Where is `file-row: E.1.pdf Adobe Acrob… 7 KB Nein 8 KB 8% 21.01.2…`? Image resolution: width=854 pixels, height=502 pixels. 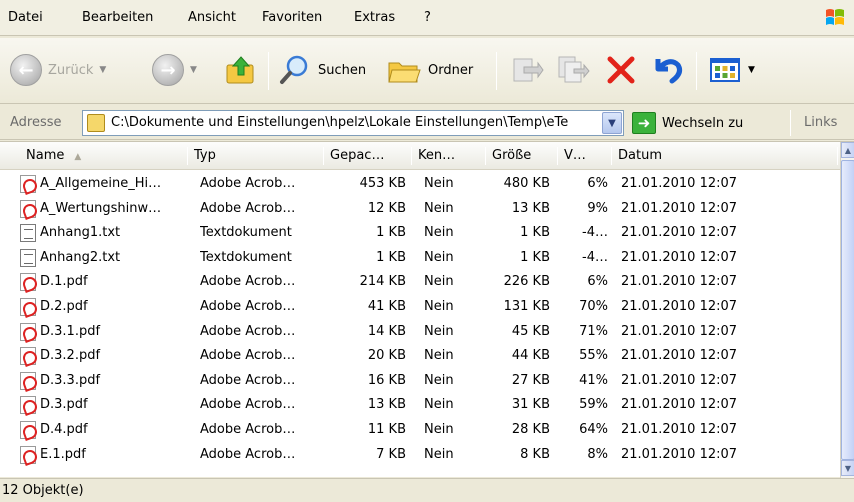
file-row: E.1.pdf Adobe Acrob… 7 KB Nein 8 KB 8% 21.01.2… is located at coordinates (420, 455).